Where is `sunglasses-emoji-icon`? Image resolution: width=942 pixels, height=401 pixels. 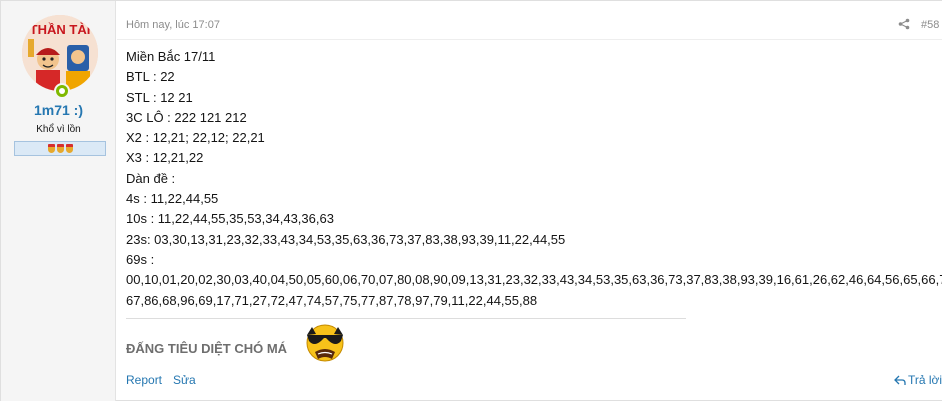 sunglasses-emoji-icon is located at coordinates (325, 343).